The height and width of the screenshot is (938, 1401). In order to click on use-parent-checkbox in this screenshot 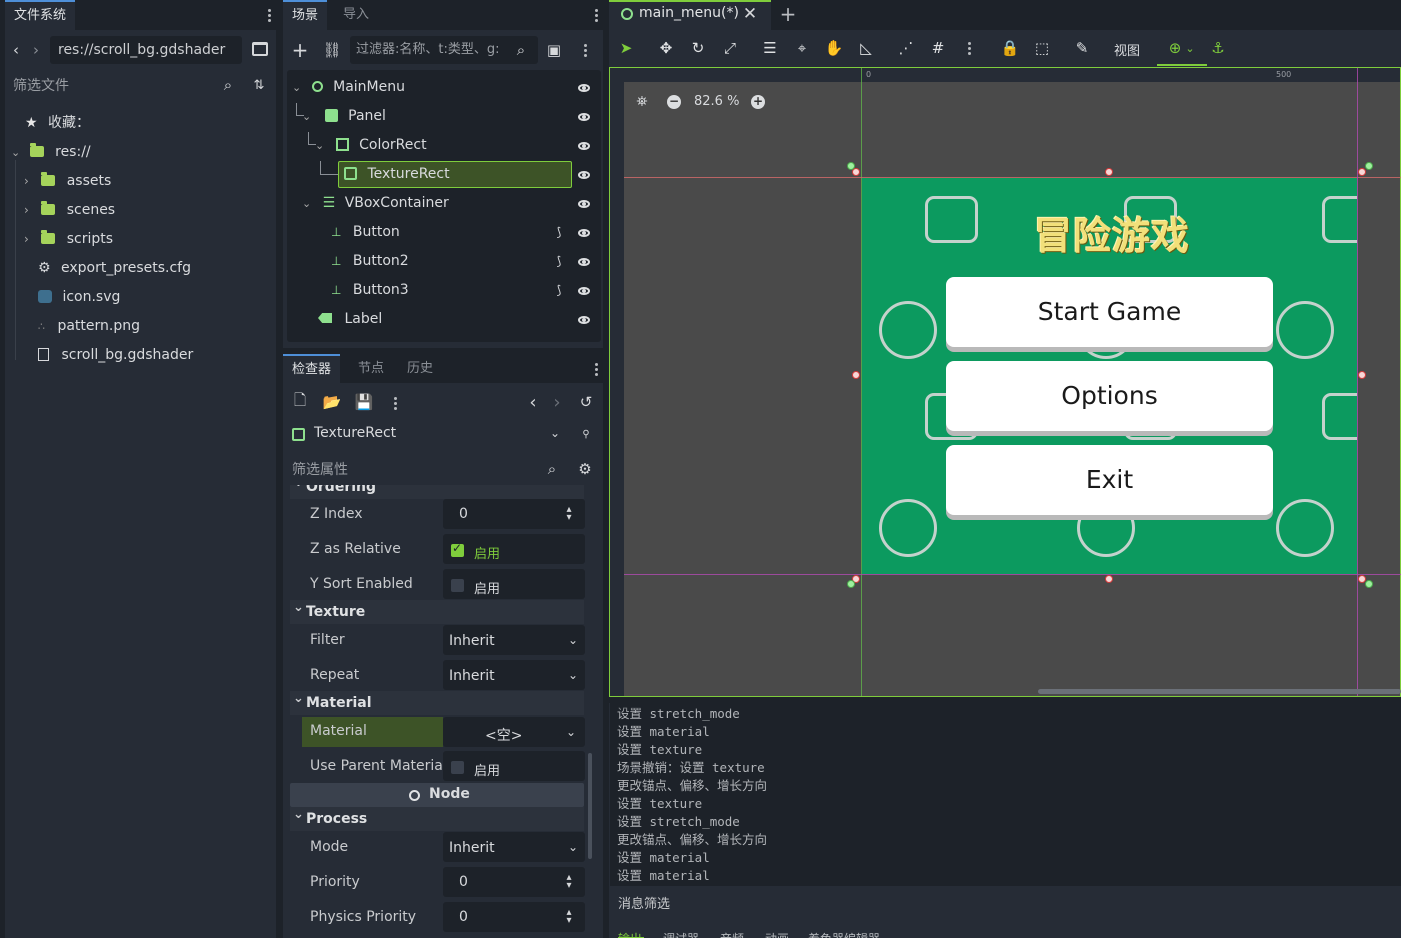, I will do `click(457, 767)`.